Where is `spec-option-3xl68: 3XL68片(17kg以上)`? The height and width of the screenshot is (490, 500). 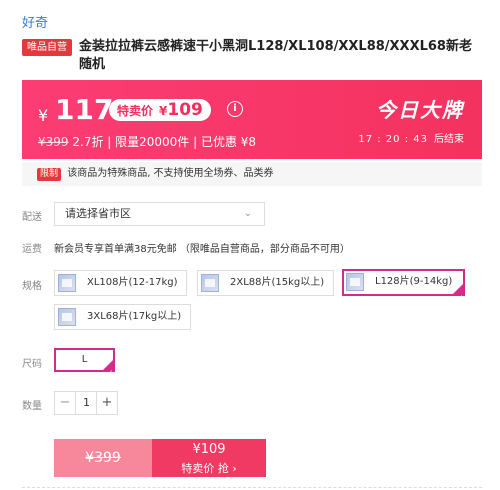 spec-option-3xl68: 3XL68片(17kg以上) is located at coordinates (122, 317).